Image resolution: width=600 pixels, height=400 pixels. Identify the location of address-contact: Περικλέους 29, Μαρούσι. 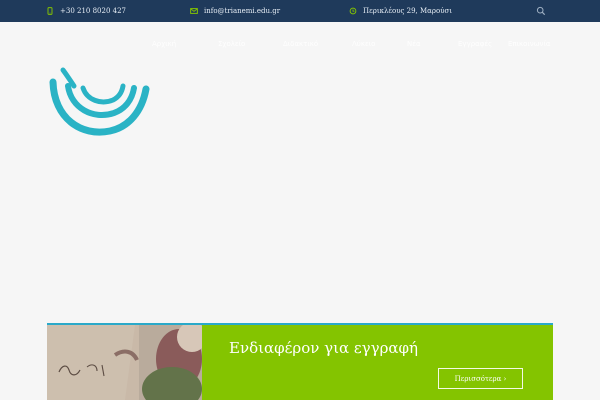
(400, 11).